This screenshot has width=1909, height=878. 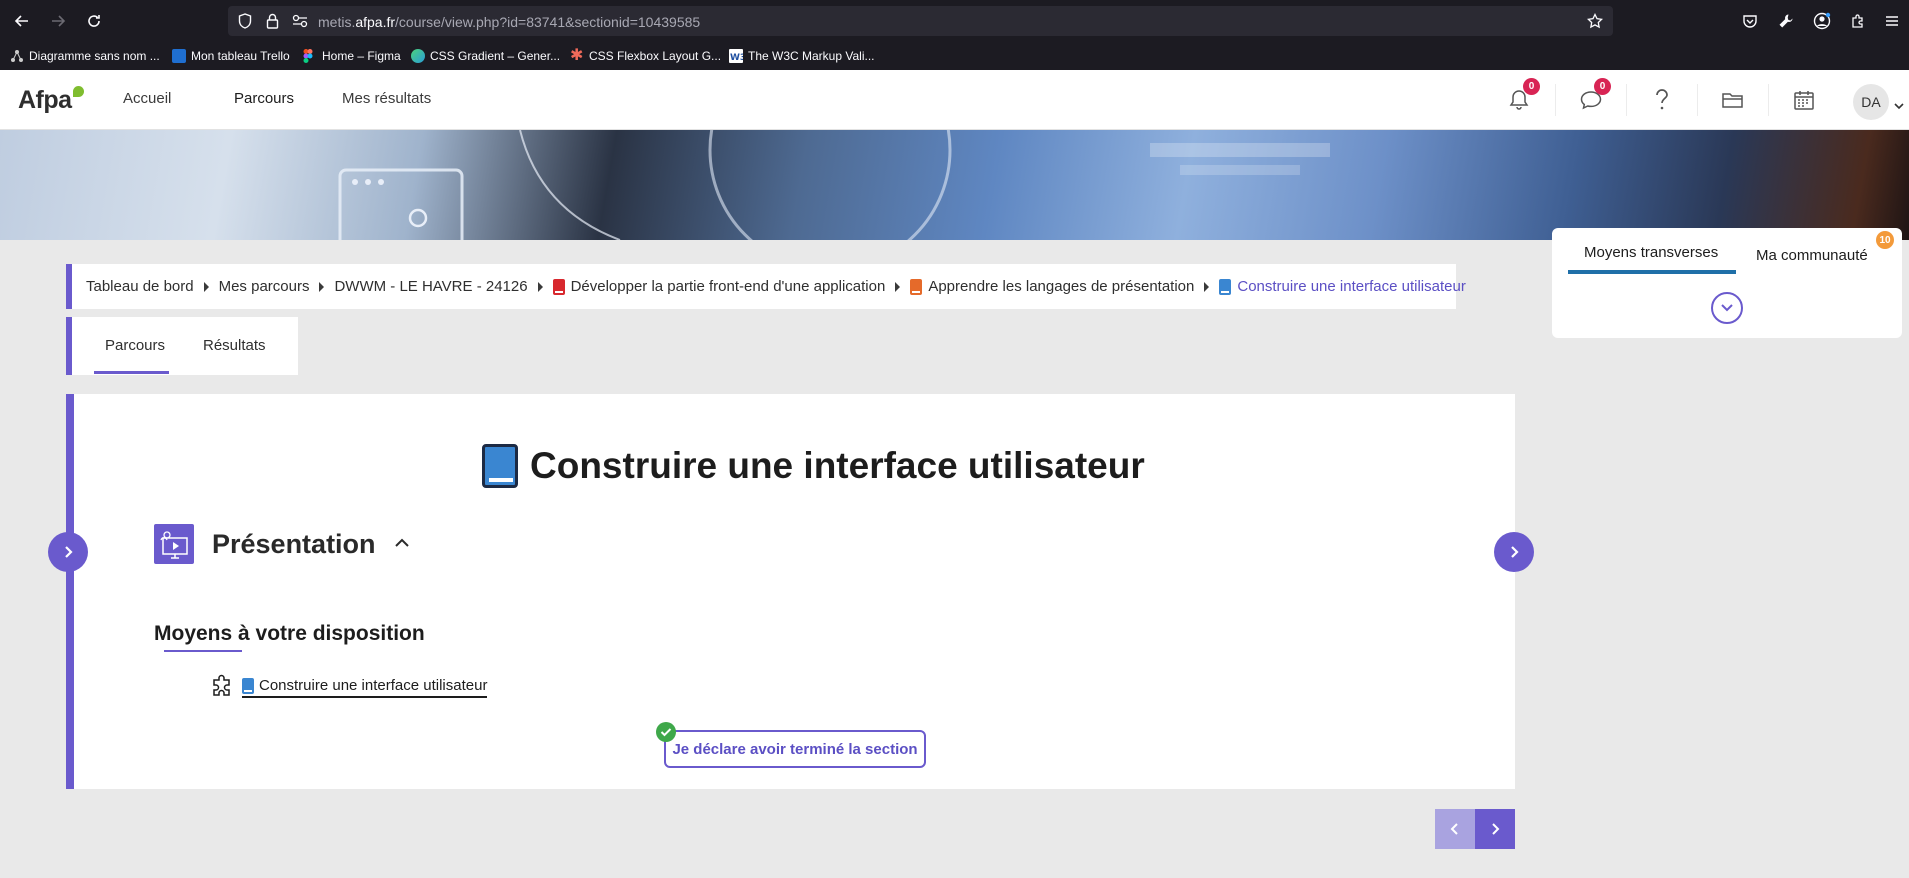 What do you see at coordinates (1651, 252) in the screenshot?
I see `tab-moyens-transverses: Moyens transverses` at bounding box center [1651, 252].